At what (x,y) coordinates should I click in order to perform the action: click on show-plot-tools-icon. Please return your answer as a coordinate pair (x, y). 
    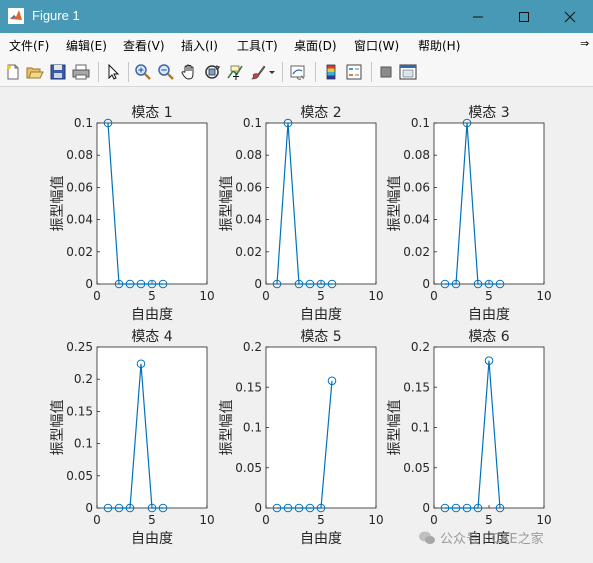
    Looking at the image, I should click on (408, 72).